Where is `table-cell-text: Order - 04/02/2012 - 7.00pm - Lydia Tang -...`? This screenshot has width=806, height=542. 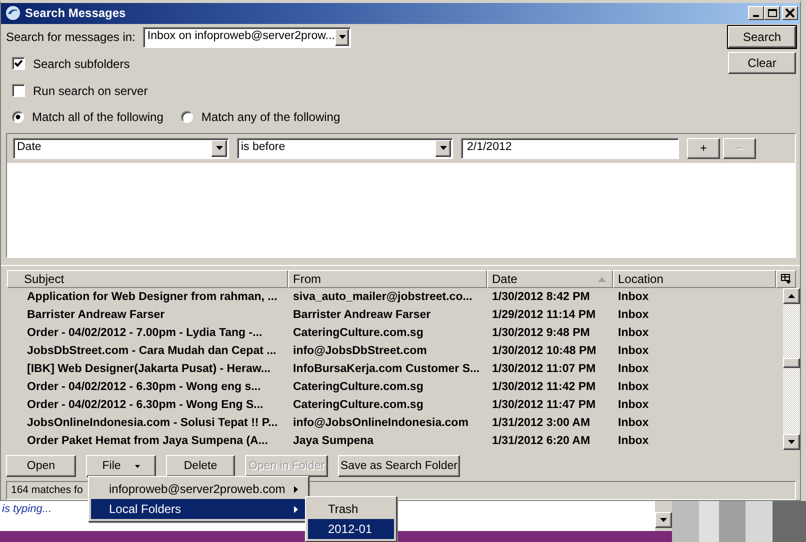
table-cell-text: Order - 04/02/2012 - 7.00pm - Lydia Tang -... is located at coordinates (145, 333).